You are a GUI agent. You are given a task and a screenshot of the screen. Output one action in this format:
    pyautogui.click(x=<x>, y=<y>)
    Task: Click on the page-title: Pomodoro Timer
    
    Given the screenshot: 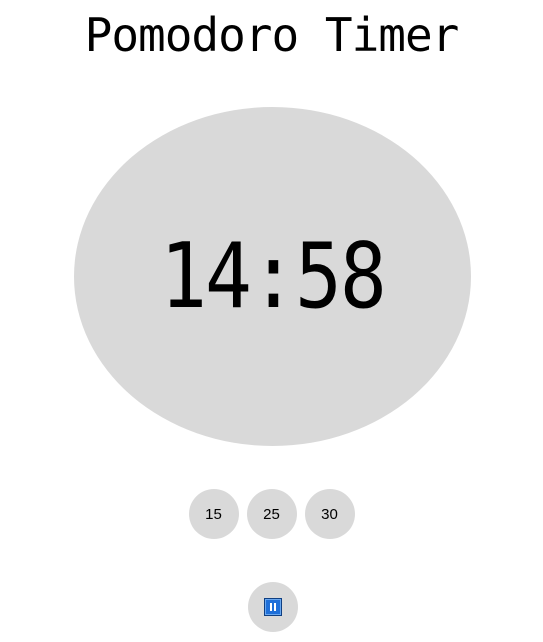 What is the action you would take?
    pyautogui.click(x=272, y=35)
    